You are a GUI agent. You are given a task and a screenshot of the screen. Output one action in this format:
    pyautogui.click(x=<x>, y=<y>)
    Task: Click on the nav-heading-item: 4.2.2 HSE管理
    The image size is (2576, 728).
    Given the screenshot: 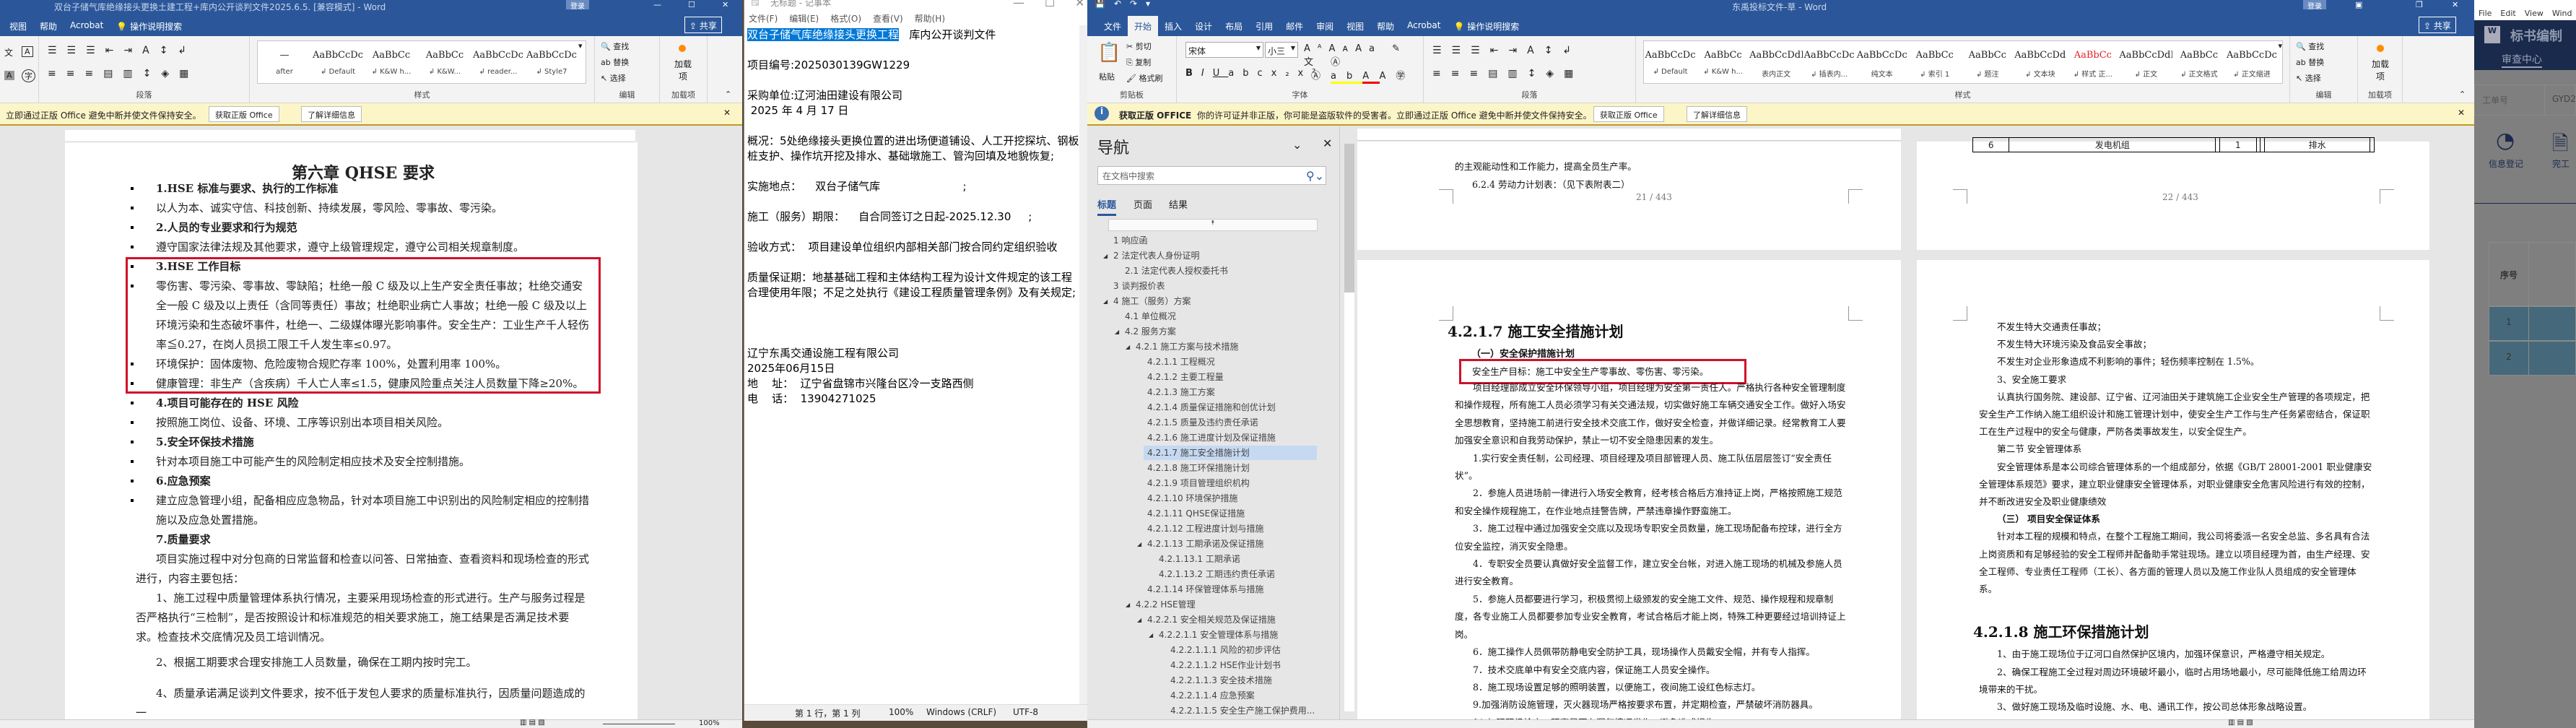 What is the action you would take?
    pyautogui.click(x=1166, y=604)
    